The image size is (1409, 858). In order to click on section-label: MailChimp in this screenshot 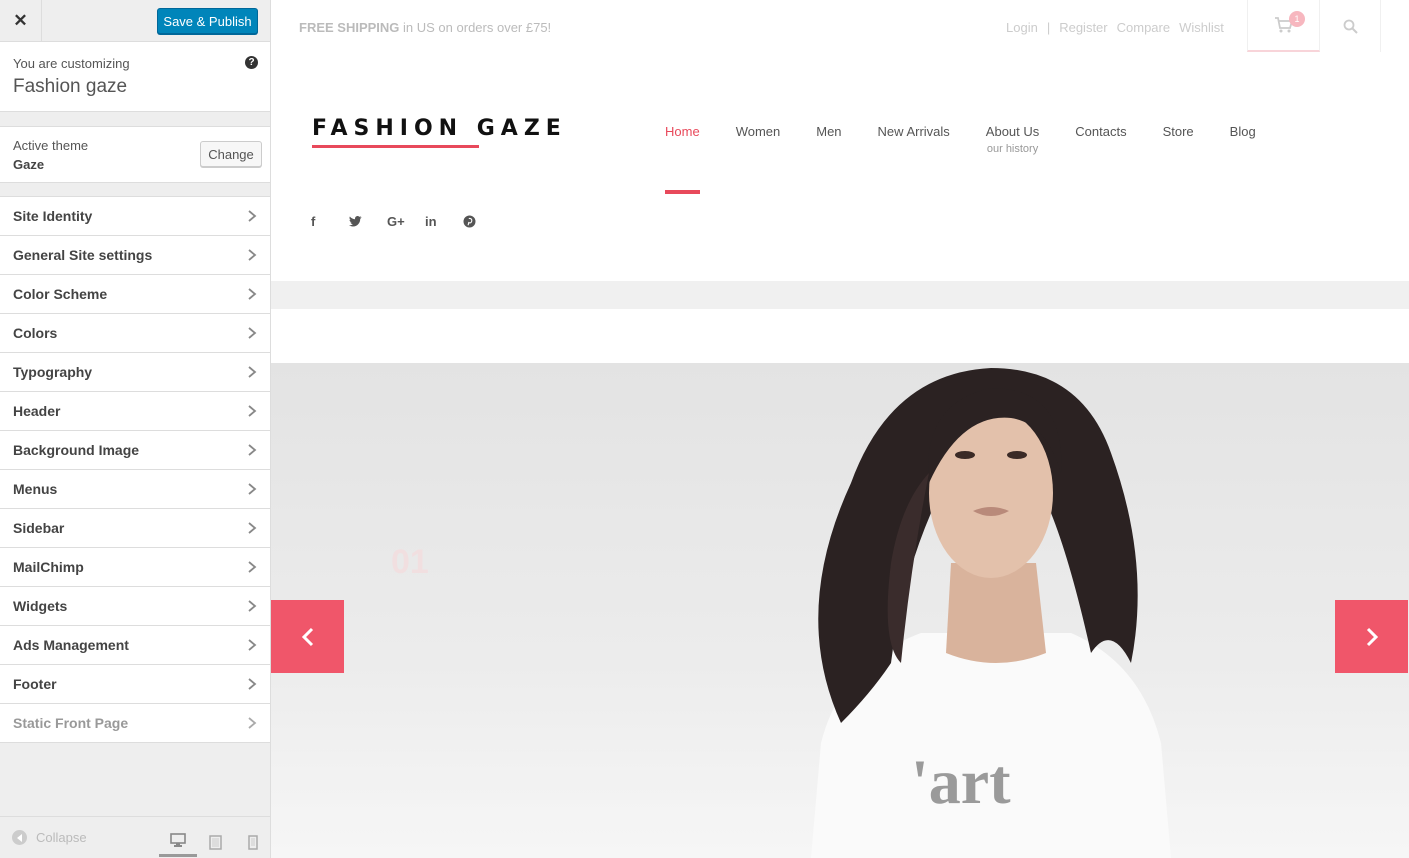, I will do `click(48, 567)`.